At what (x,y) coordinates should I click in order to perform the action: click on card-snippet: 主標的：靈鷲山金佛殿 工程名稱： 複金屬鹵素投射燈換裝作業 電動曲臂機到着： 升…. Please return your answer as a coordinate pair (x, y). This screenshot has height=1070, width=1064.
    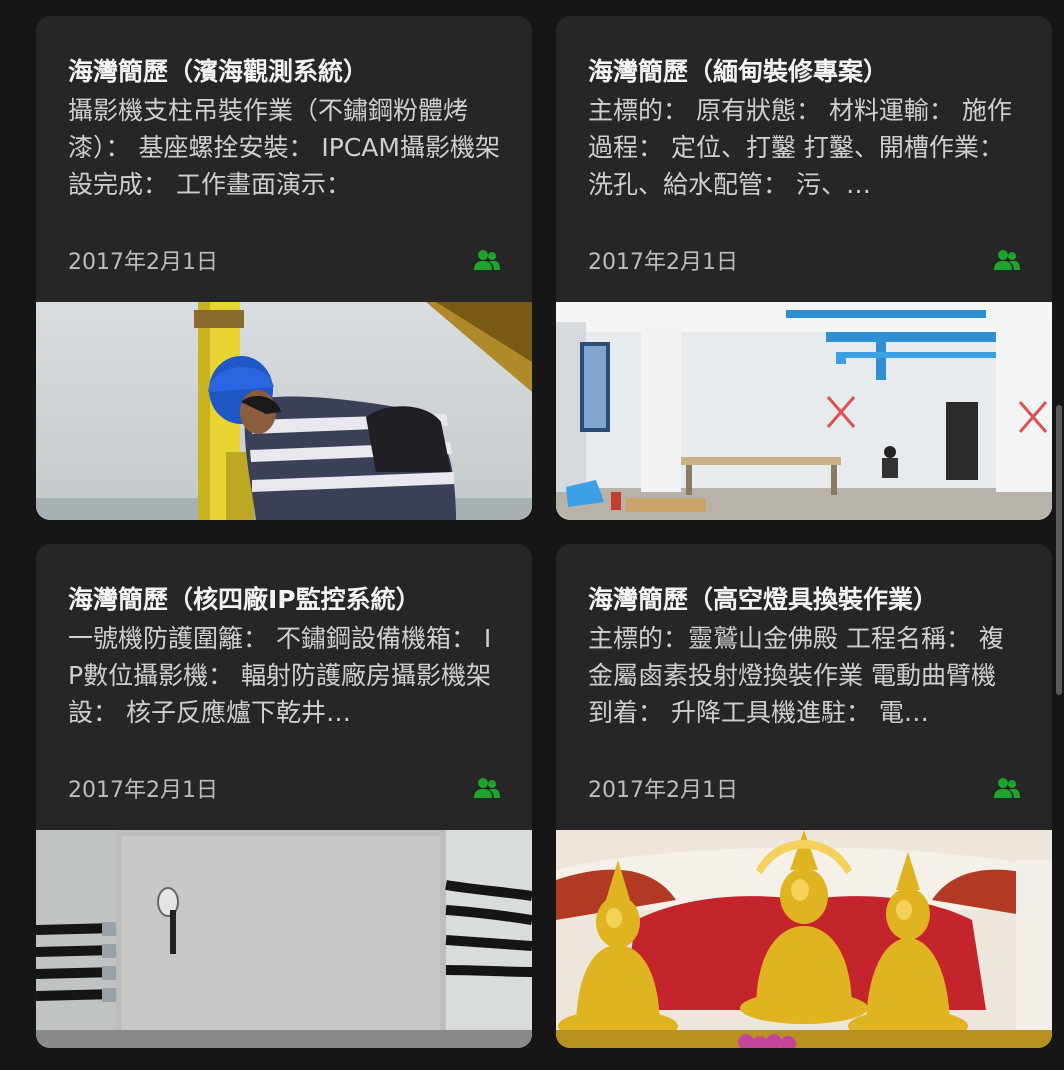
    Looking at the image, I should click on (796, 675).